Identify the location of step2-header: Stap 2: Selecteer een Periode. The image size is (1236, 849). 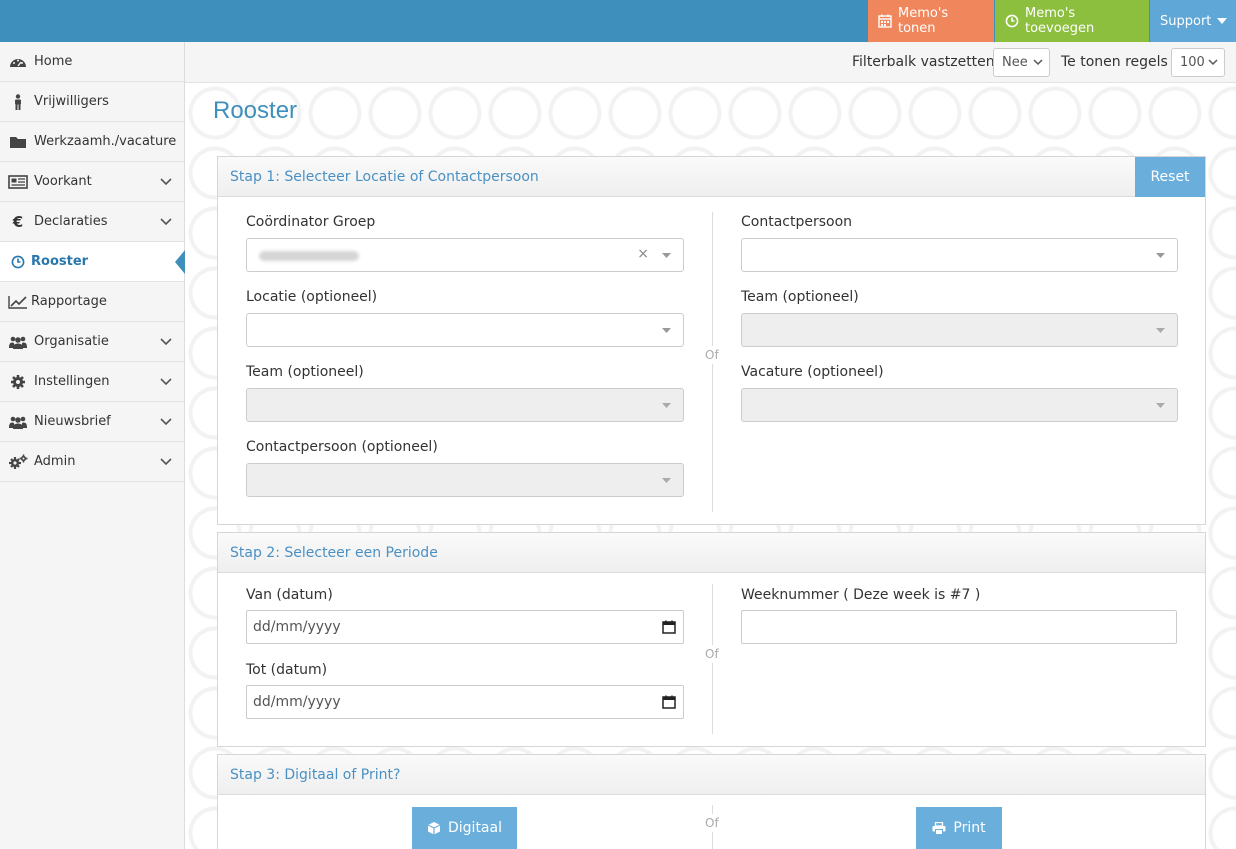
(711, 553).